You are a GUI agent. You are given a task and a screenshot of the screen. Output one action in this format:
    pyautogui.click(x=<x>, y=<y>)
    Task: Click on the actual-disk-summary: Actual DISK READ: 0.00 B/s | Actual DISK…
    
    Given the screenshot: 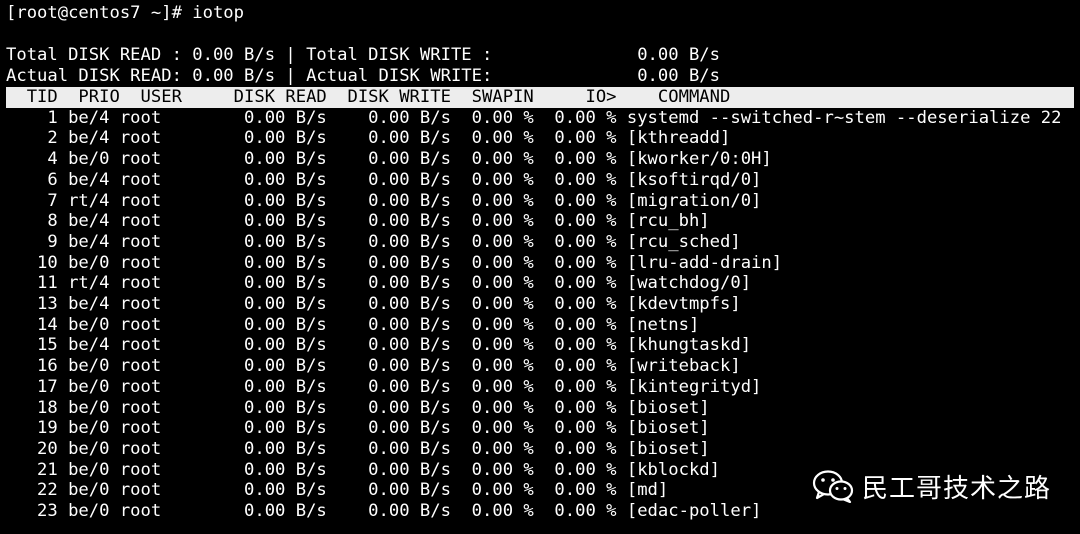 What is the action you would take?
    pyautogui.click(x=363, y=75)
    